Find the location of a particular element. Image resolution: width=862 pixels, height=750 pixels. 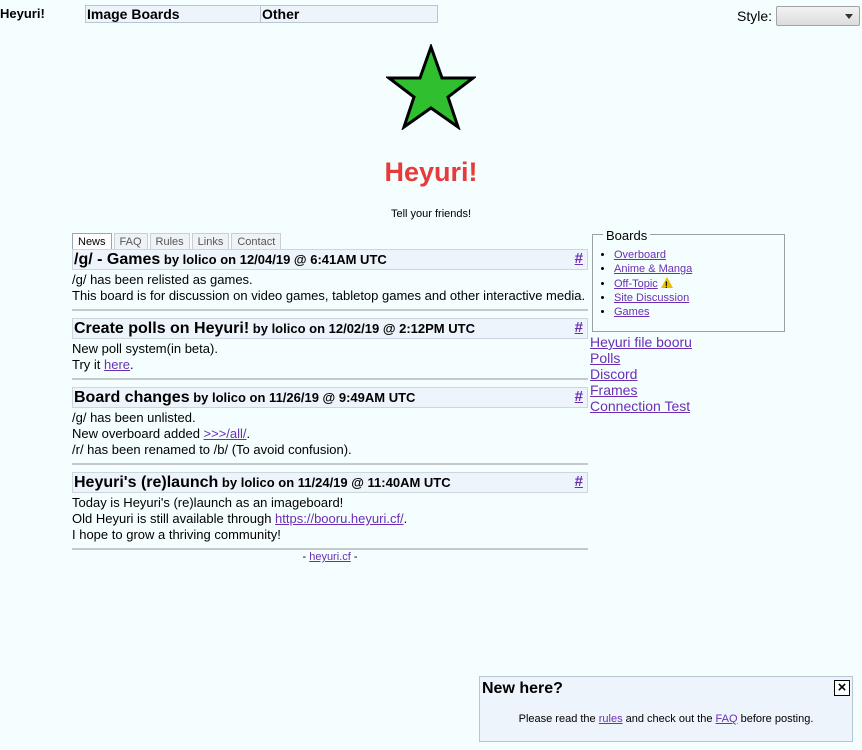

news-tabs: News FAQ Rules Links Contact is located at coordinates (177, 241).